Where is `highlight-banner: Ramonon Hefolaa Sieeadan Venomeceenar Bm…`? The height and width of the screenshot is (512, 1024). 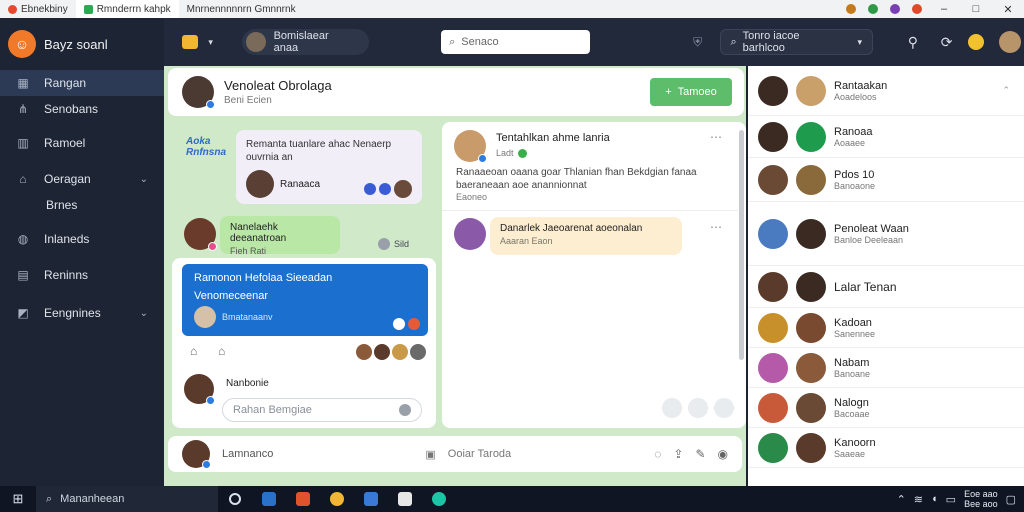
highlight-banner: Ramonon Hefolaa Sieeadan Venomeceenar Bm… is located at coordinates (305, 300).